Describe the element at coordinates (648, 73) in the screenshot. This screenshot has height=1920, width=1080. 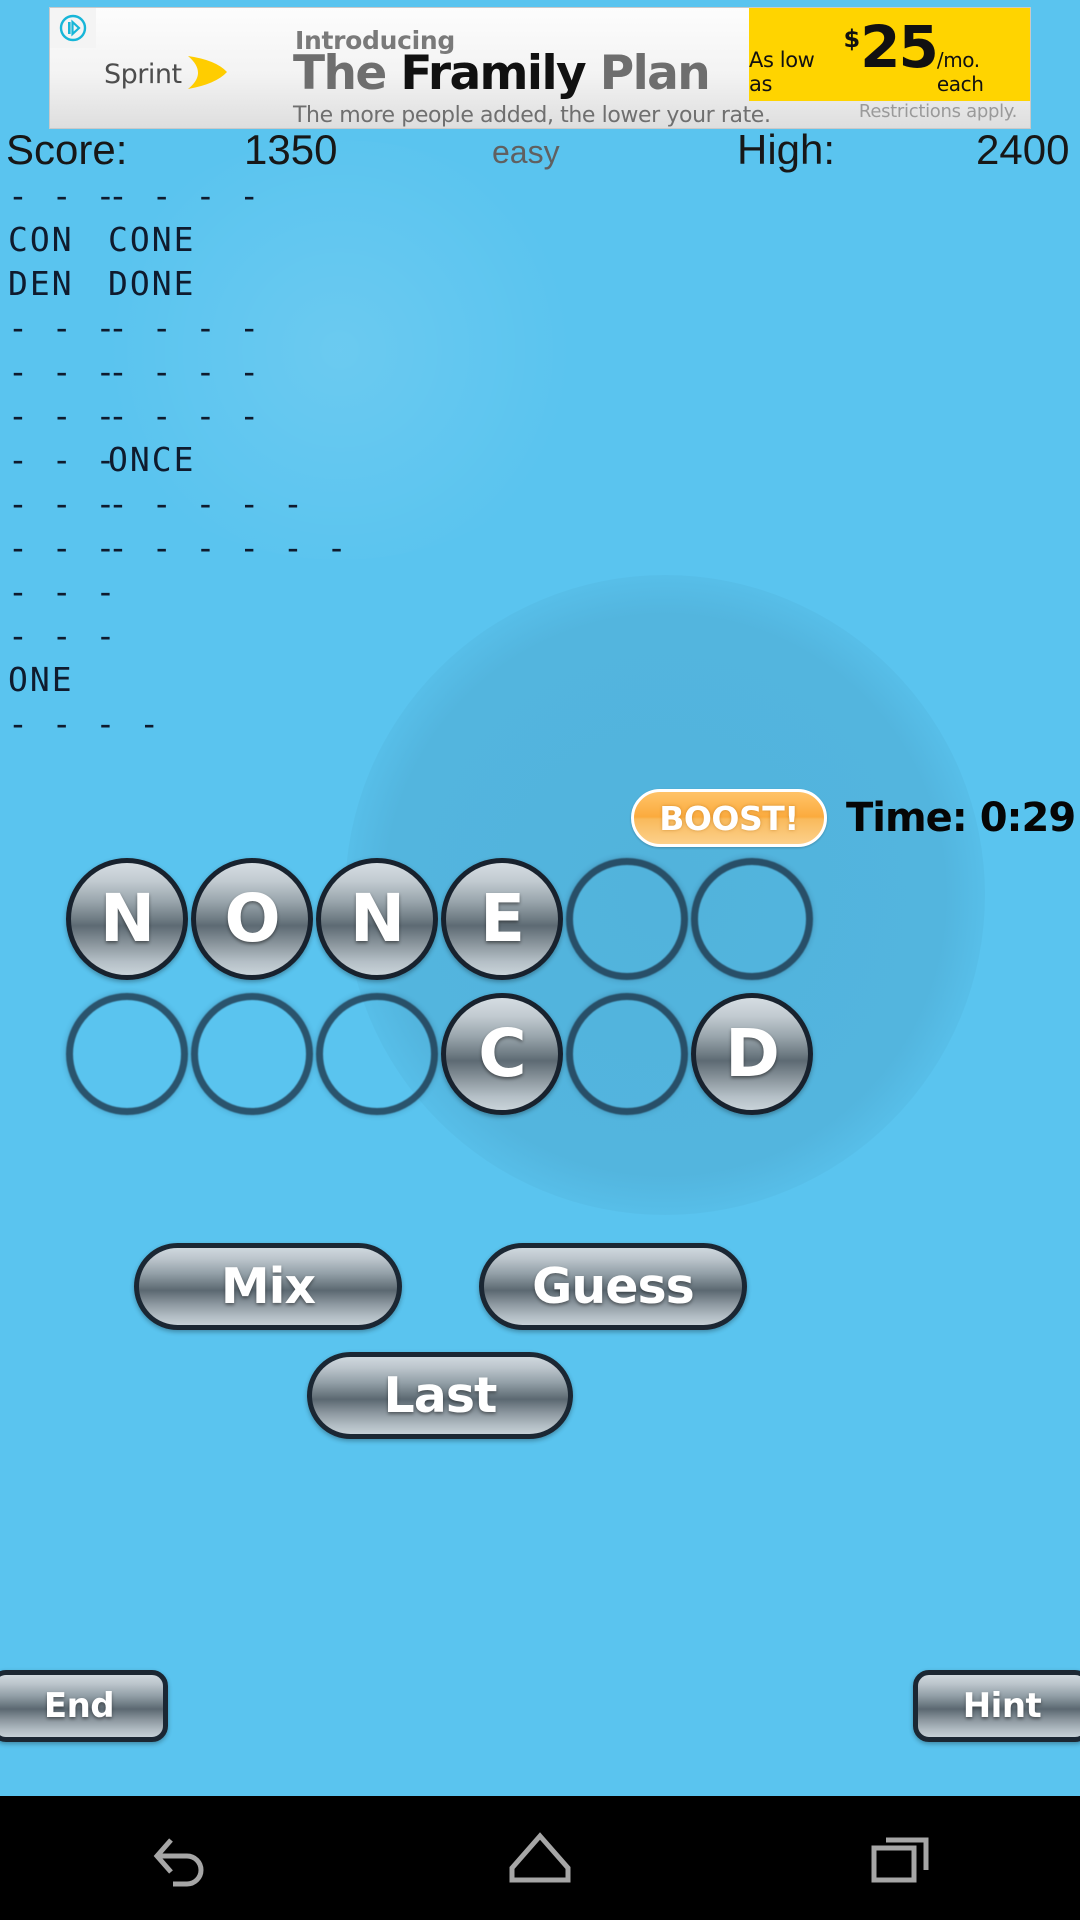
I see `ad-headline-part3: Plan` at that location.